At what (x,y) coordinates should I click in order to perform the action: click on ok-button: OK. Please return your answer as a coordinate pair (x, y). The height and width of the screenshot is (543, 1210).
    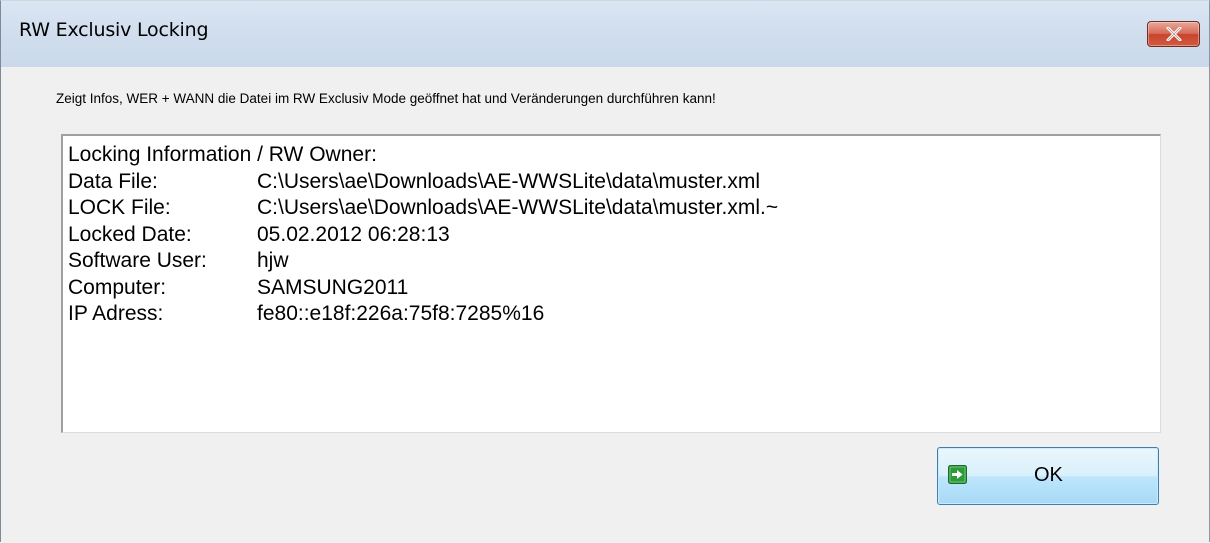
    Looking at the image, I should click on (1048, 476).